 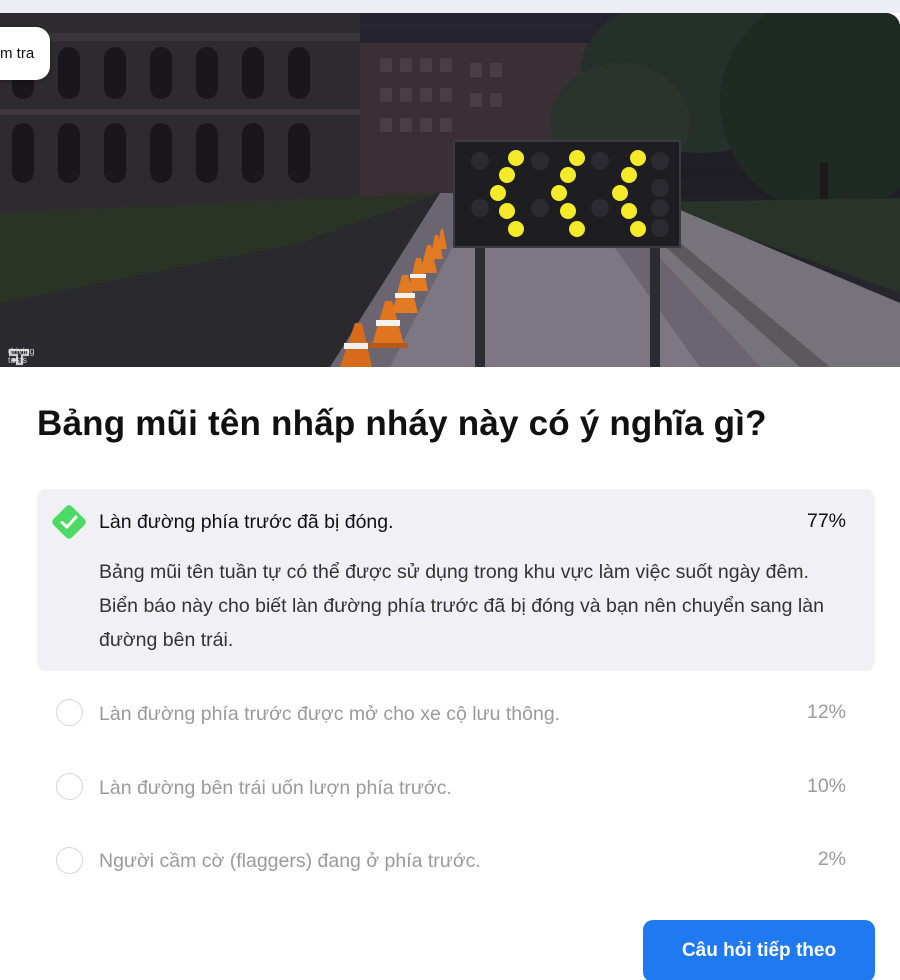 I want to click on answer-percent: 2%, so click(x=831, y=859).